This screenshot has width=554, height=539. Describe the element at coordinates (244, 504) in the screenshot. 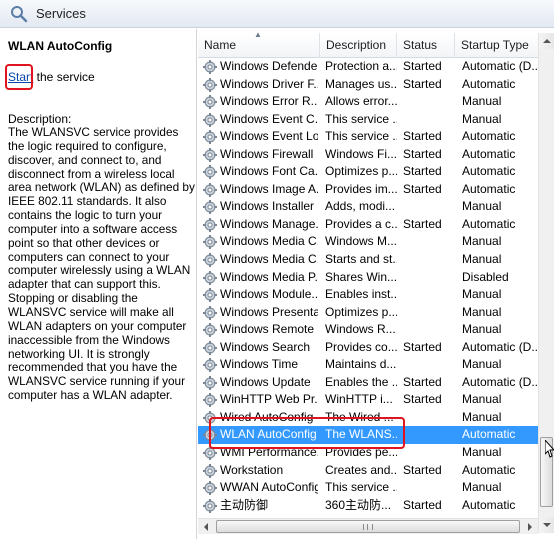

I see `service-name: 主动防御` at that location.